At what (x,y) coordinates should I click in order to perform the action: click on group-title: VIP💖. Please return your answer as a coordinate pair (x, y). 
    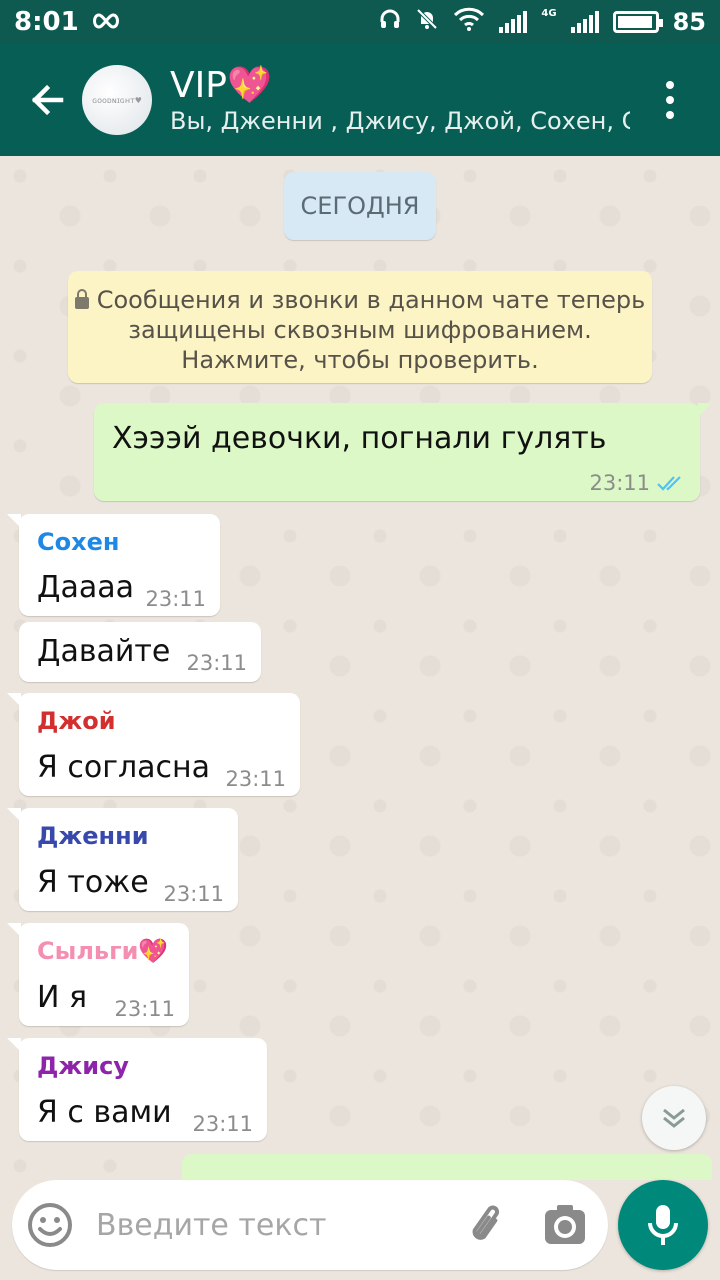
    Looking at the image, I should click on (221, 85).